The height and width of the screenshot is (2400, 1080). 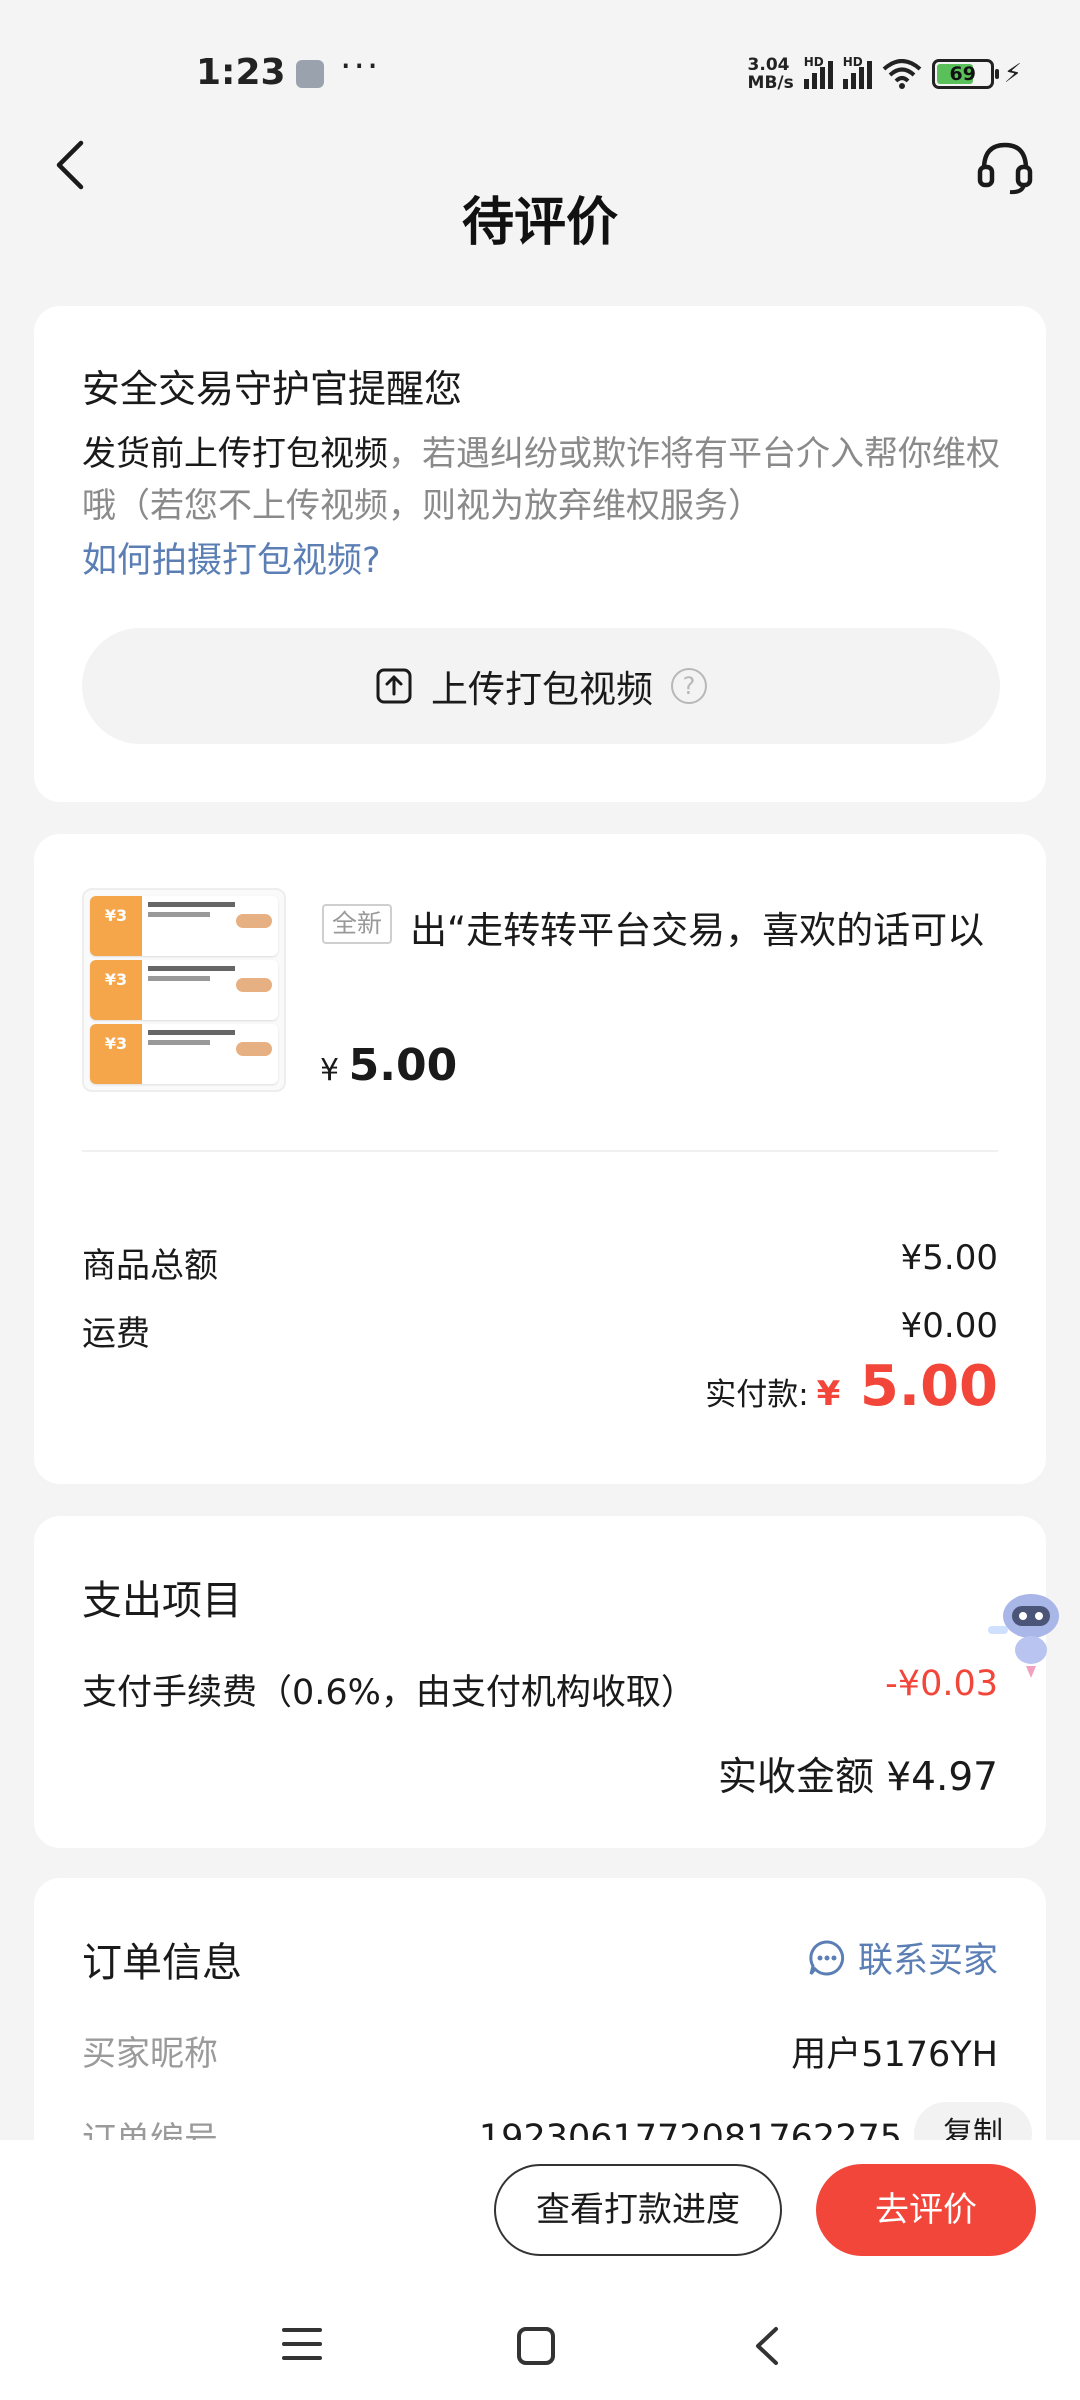 I want to click on bottom-action-bar: 查看打款进度 去评价, so click(x=540, y=2270).